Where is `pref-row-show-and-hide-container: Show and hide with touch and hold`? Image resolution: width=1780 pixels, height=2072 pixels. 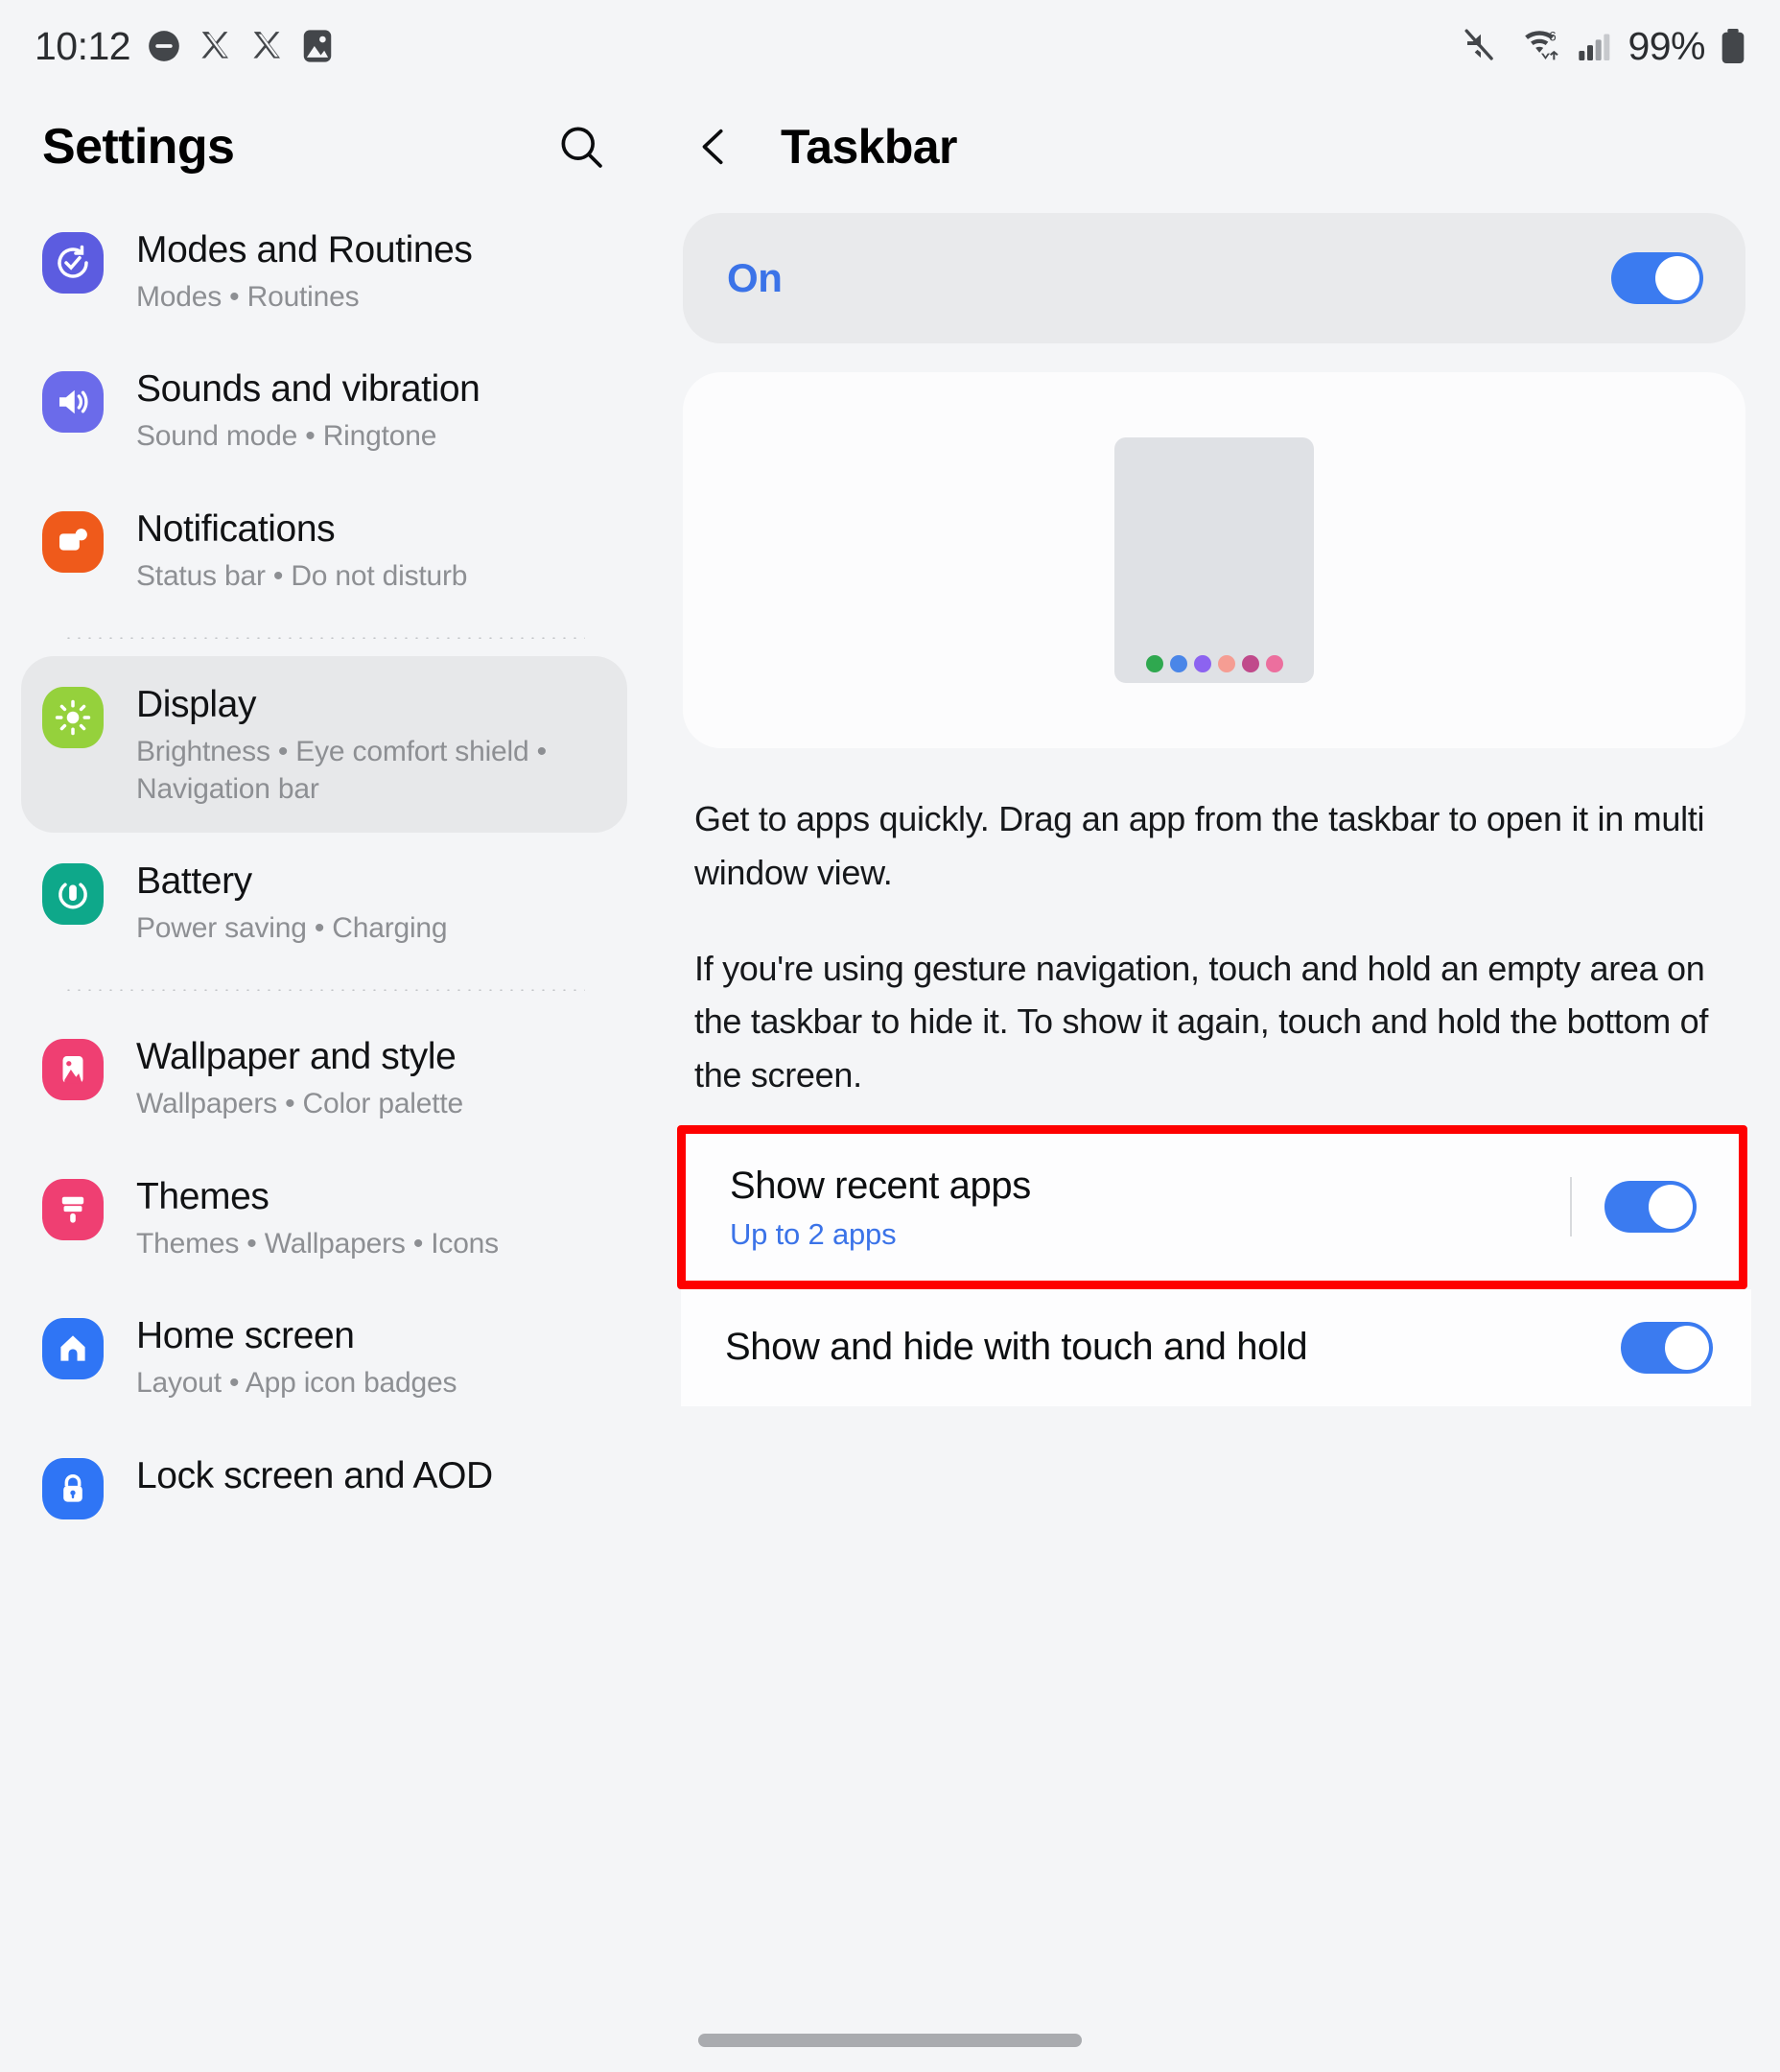
pref-row-show-and-hide-container: Show and hide with touch and hold is located at coordinates (1216, 1347).